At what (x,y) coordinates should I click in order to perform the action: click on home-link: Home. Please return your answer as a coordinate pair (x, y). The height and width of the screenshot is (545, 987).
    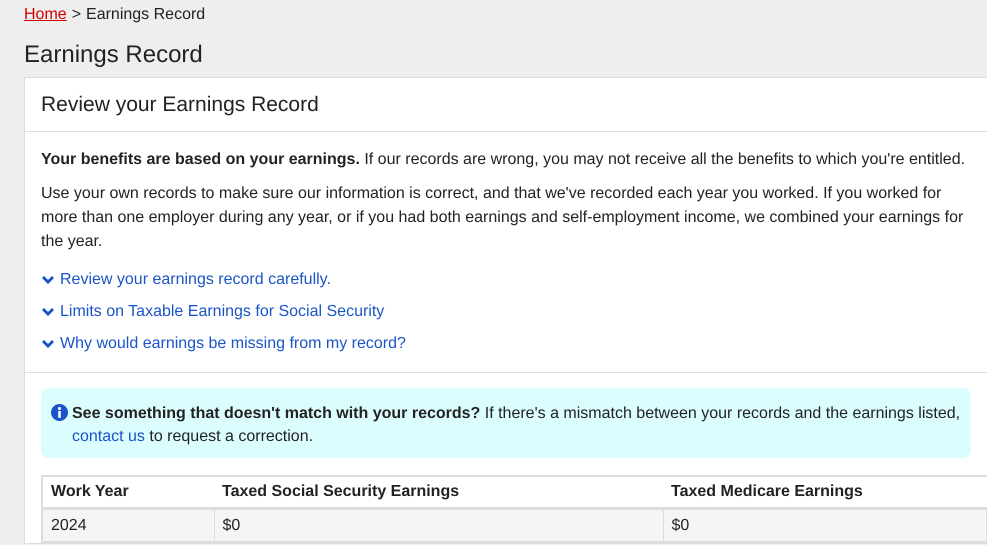
    Looking at the image, I should click on (45, 15).